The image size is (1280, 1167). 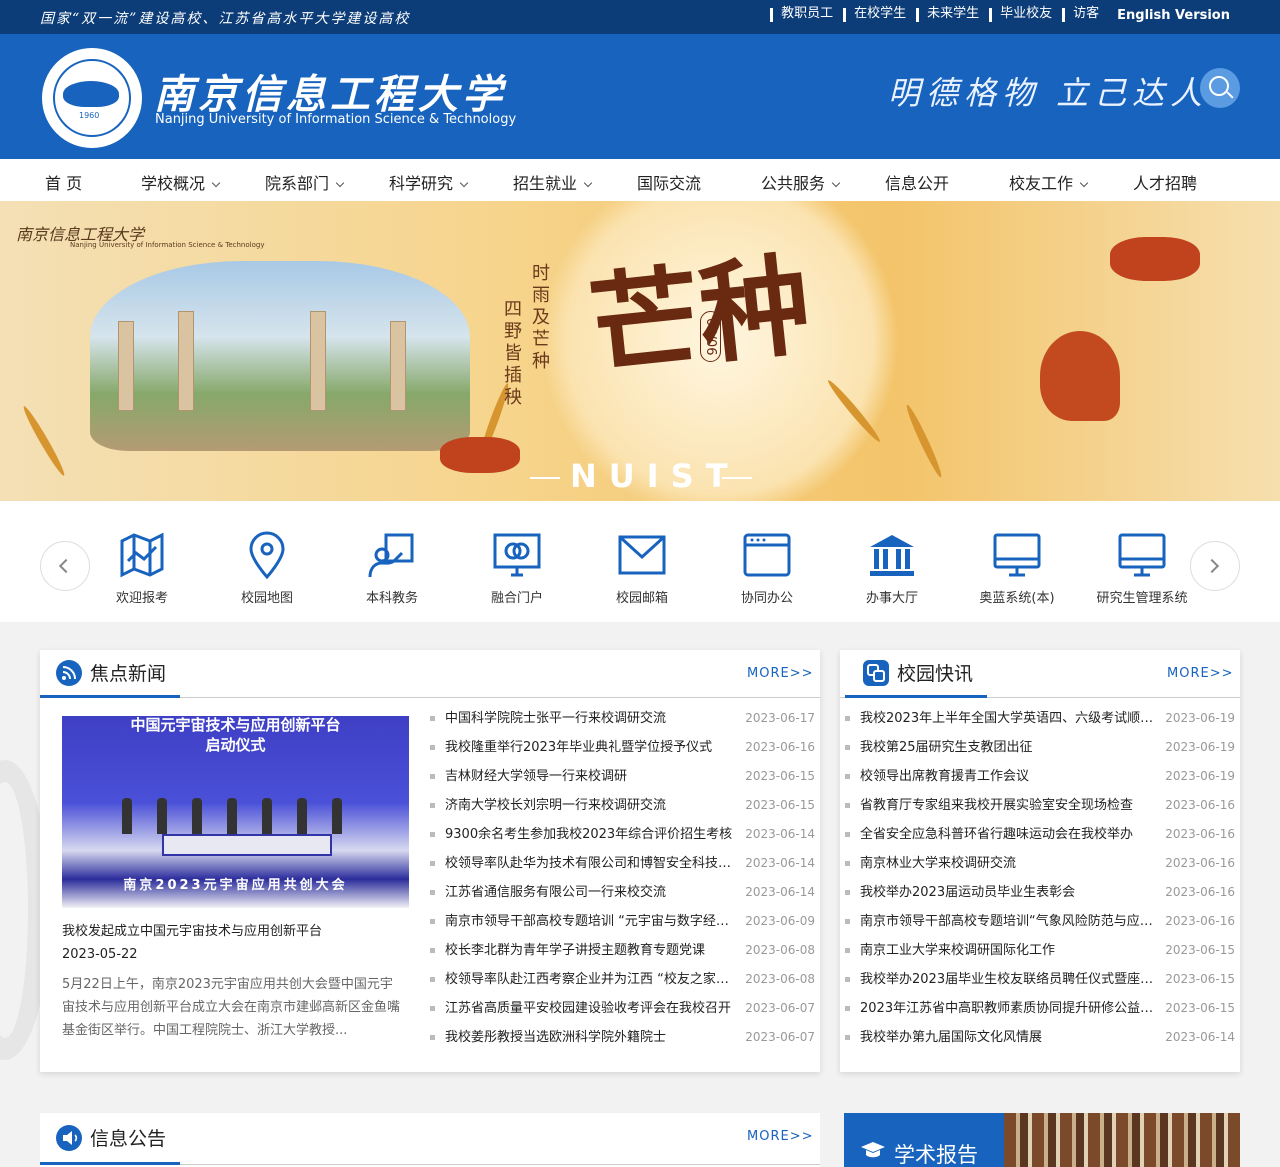 I want to click on list-item: 江苏省高质量平安校园建设验收考评会在我校召开 2023-06-07, so click(x=622, y=1008).